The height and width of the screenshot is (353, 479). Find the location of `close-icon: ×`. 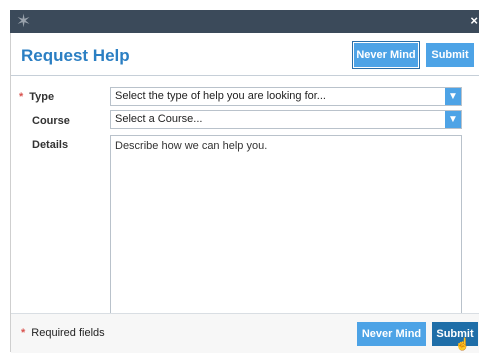

close-icon: × is located at coordinates (474, 21).